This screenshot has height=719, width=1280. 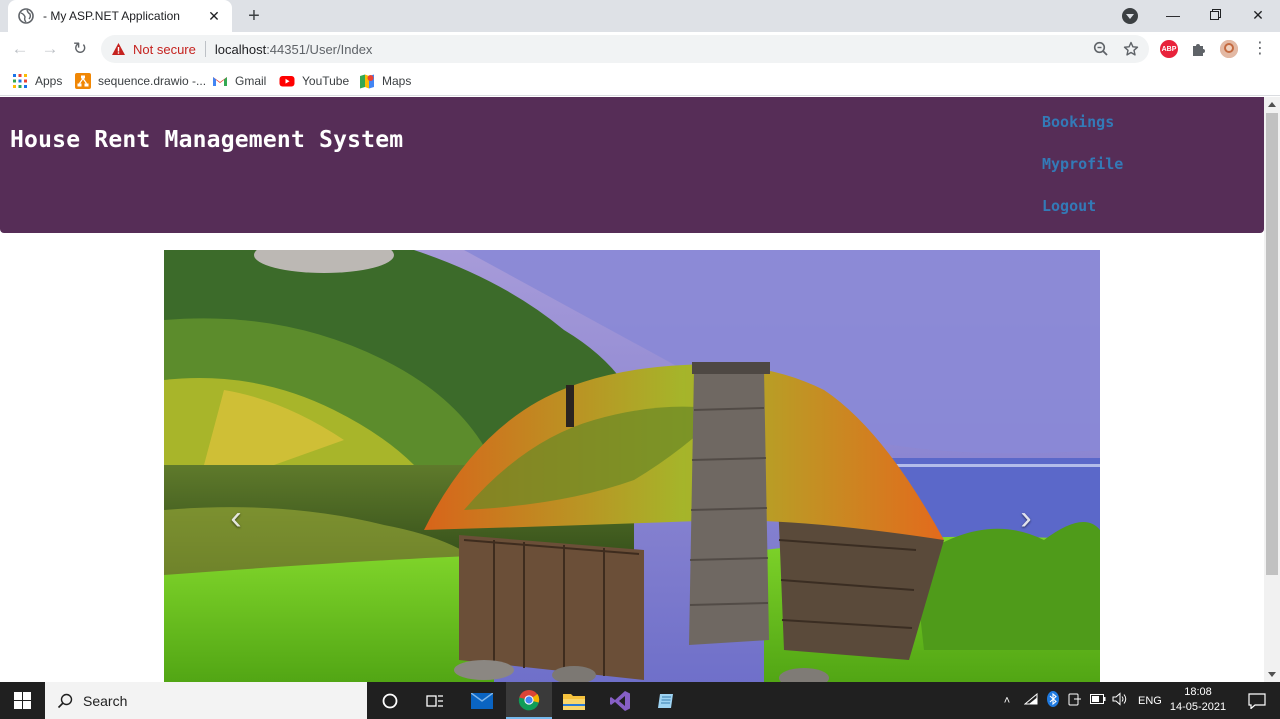 I want to click on windows-taskbar: Search ˄ ENG 18:08 14-05-2021, so click(x=640, y=700).